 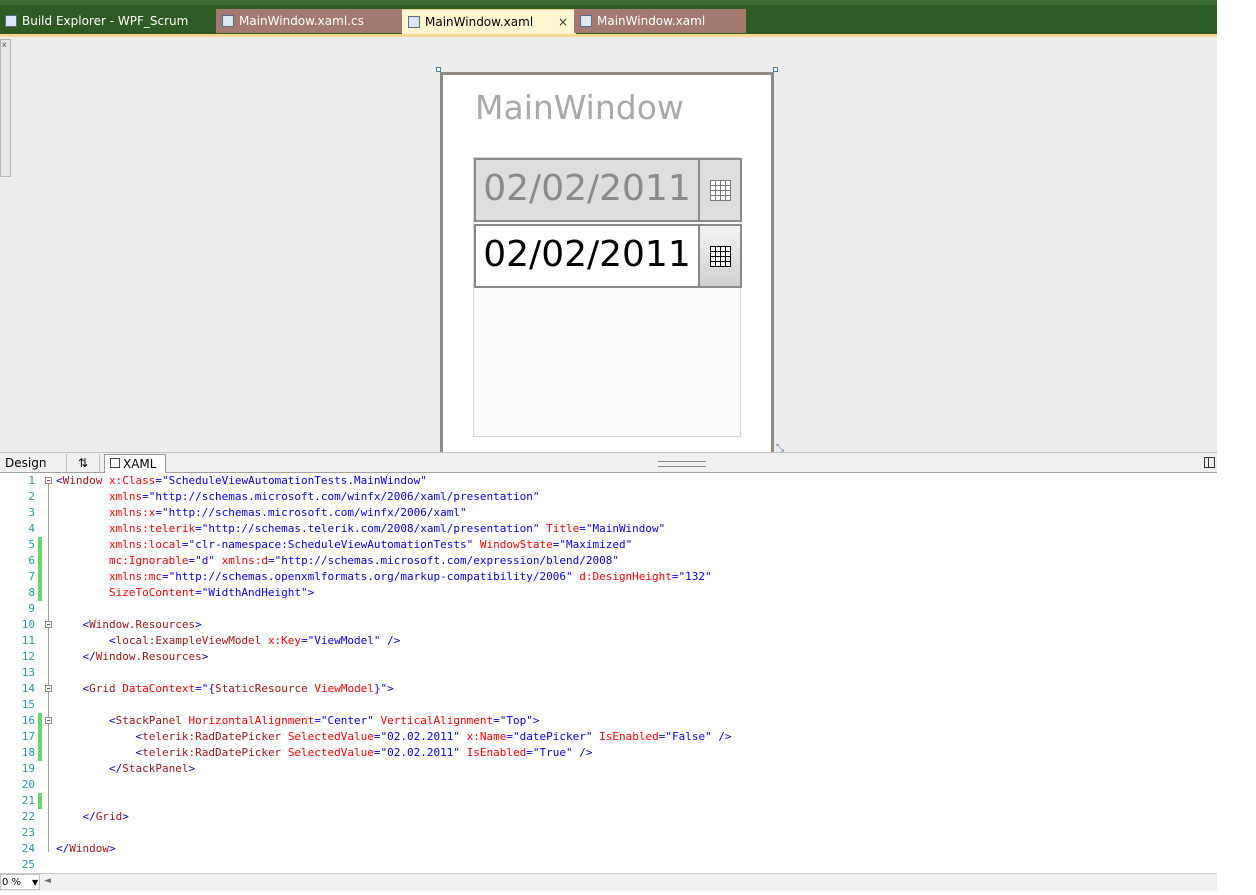 I want to click on code-line: 19 </StackPanel>, so click(x=608, y=769).